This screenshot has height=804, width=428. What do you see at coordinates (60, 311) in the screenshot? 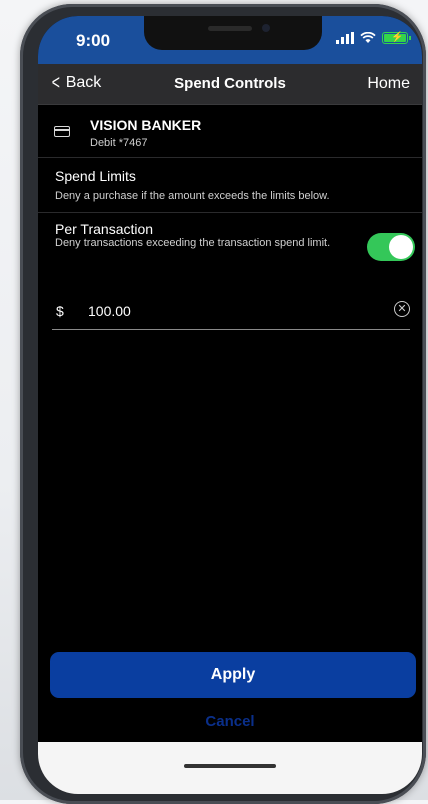
I see `currency-symbol: $` at bounding box center [60, 311].